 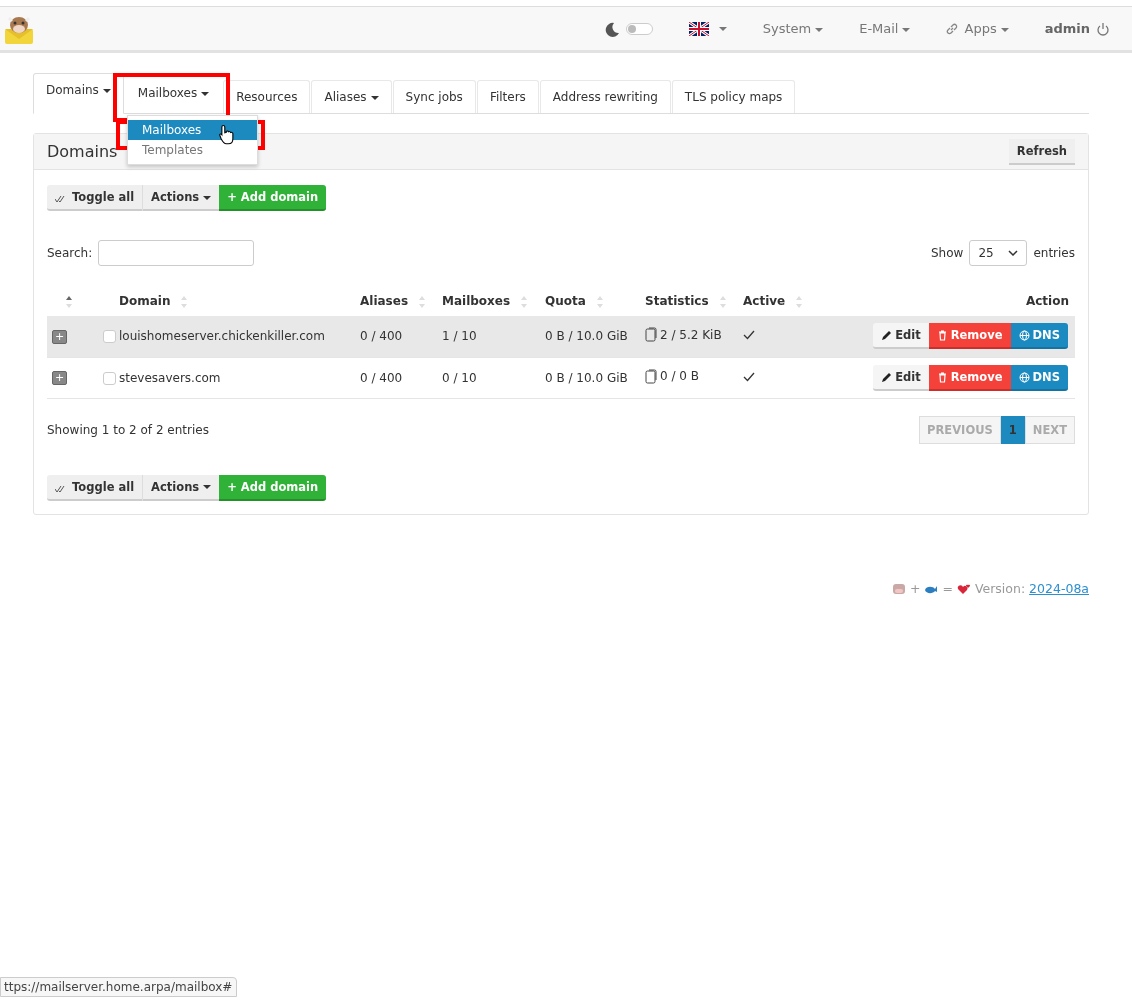 What do you see at coordinates (119, 987) in the screenshot?
I see `status-url: ttps://mailserver.home.arpa/mailbox#` at bounding box center [119, 987].